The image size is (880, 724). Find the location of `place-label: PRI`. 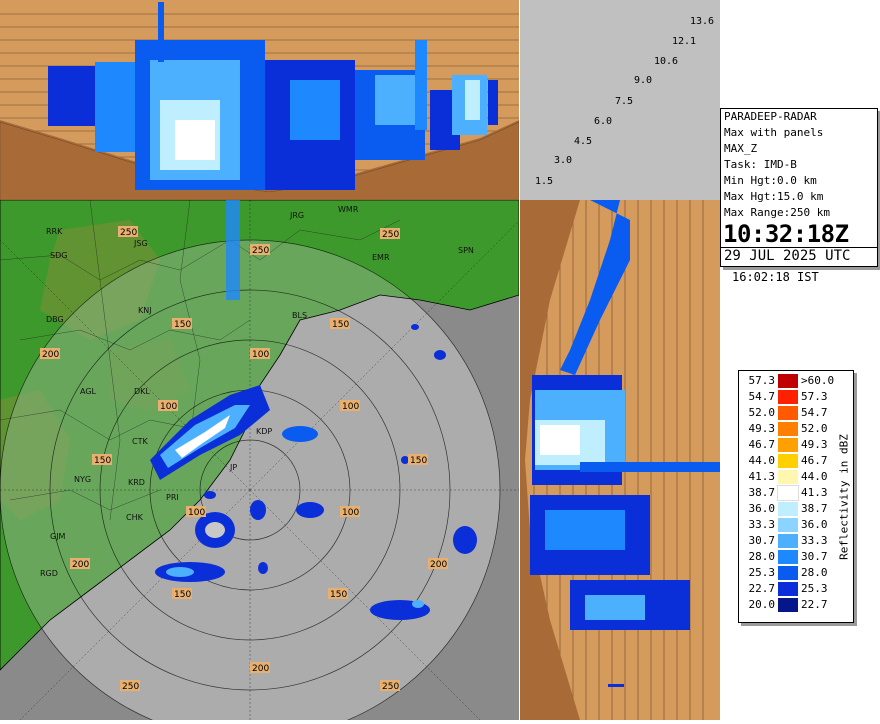

place-label: PRI is located at coordinates (172, 497).